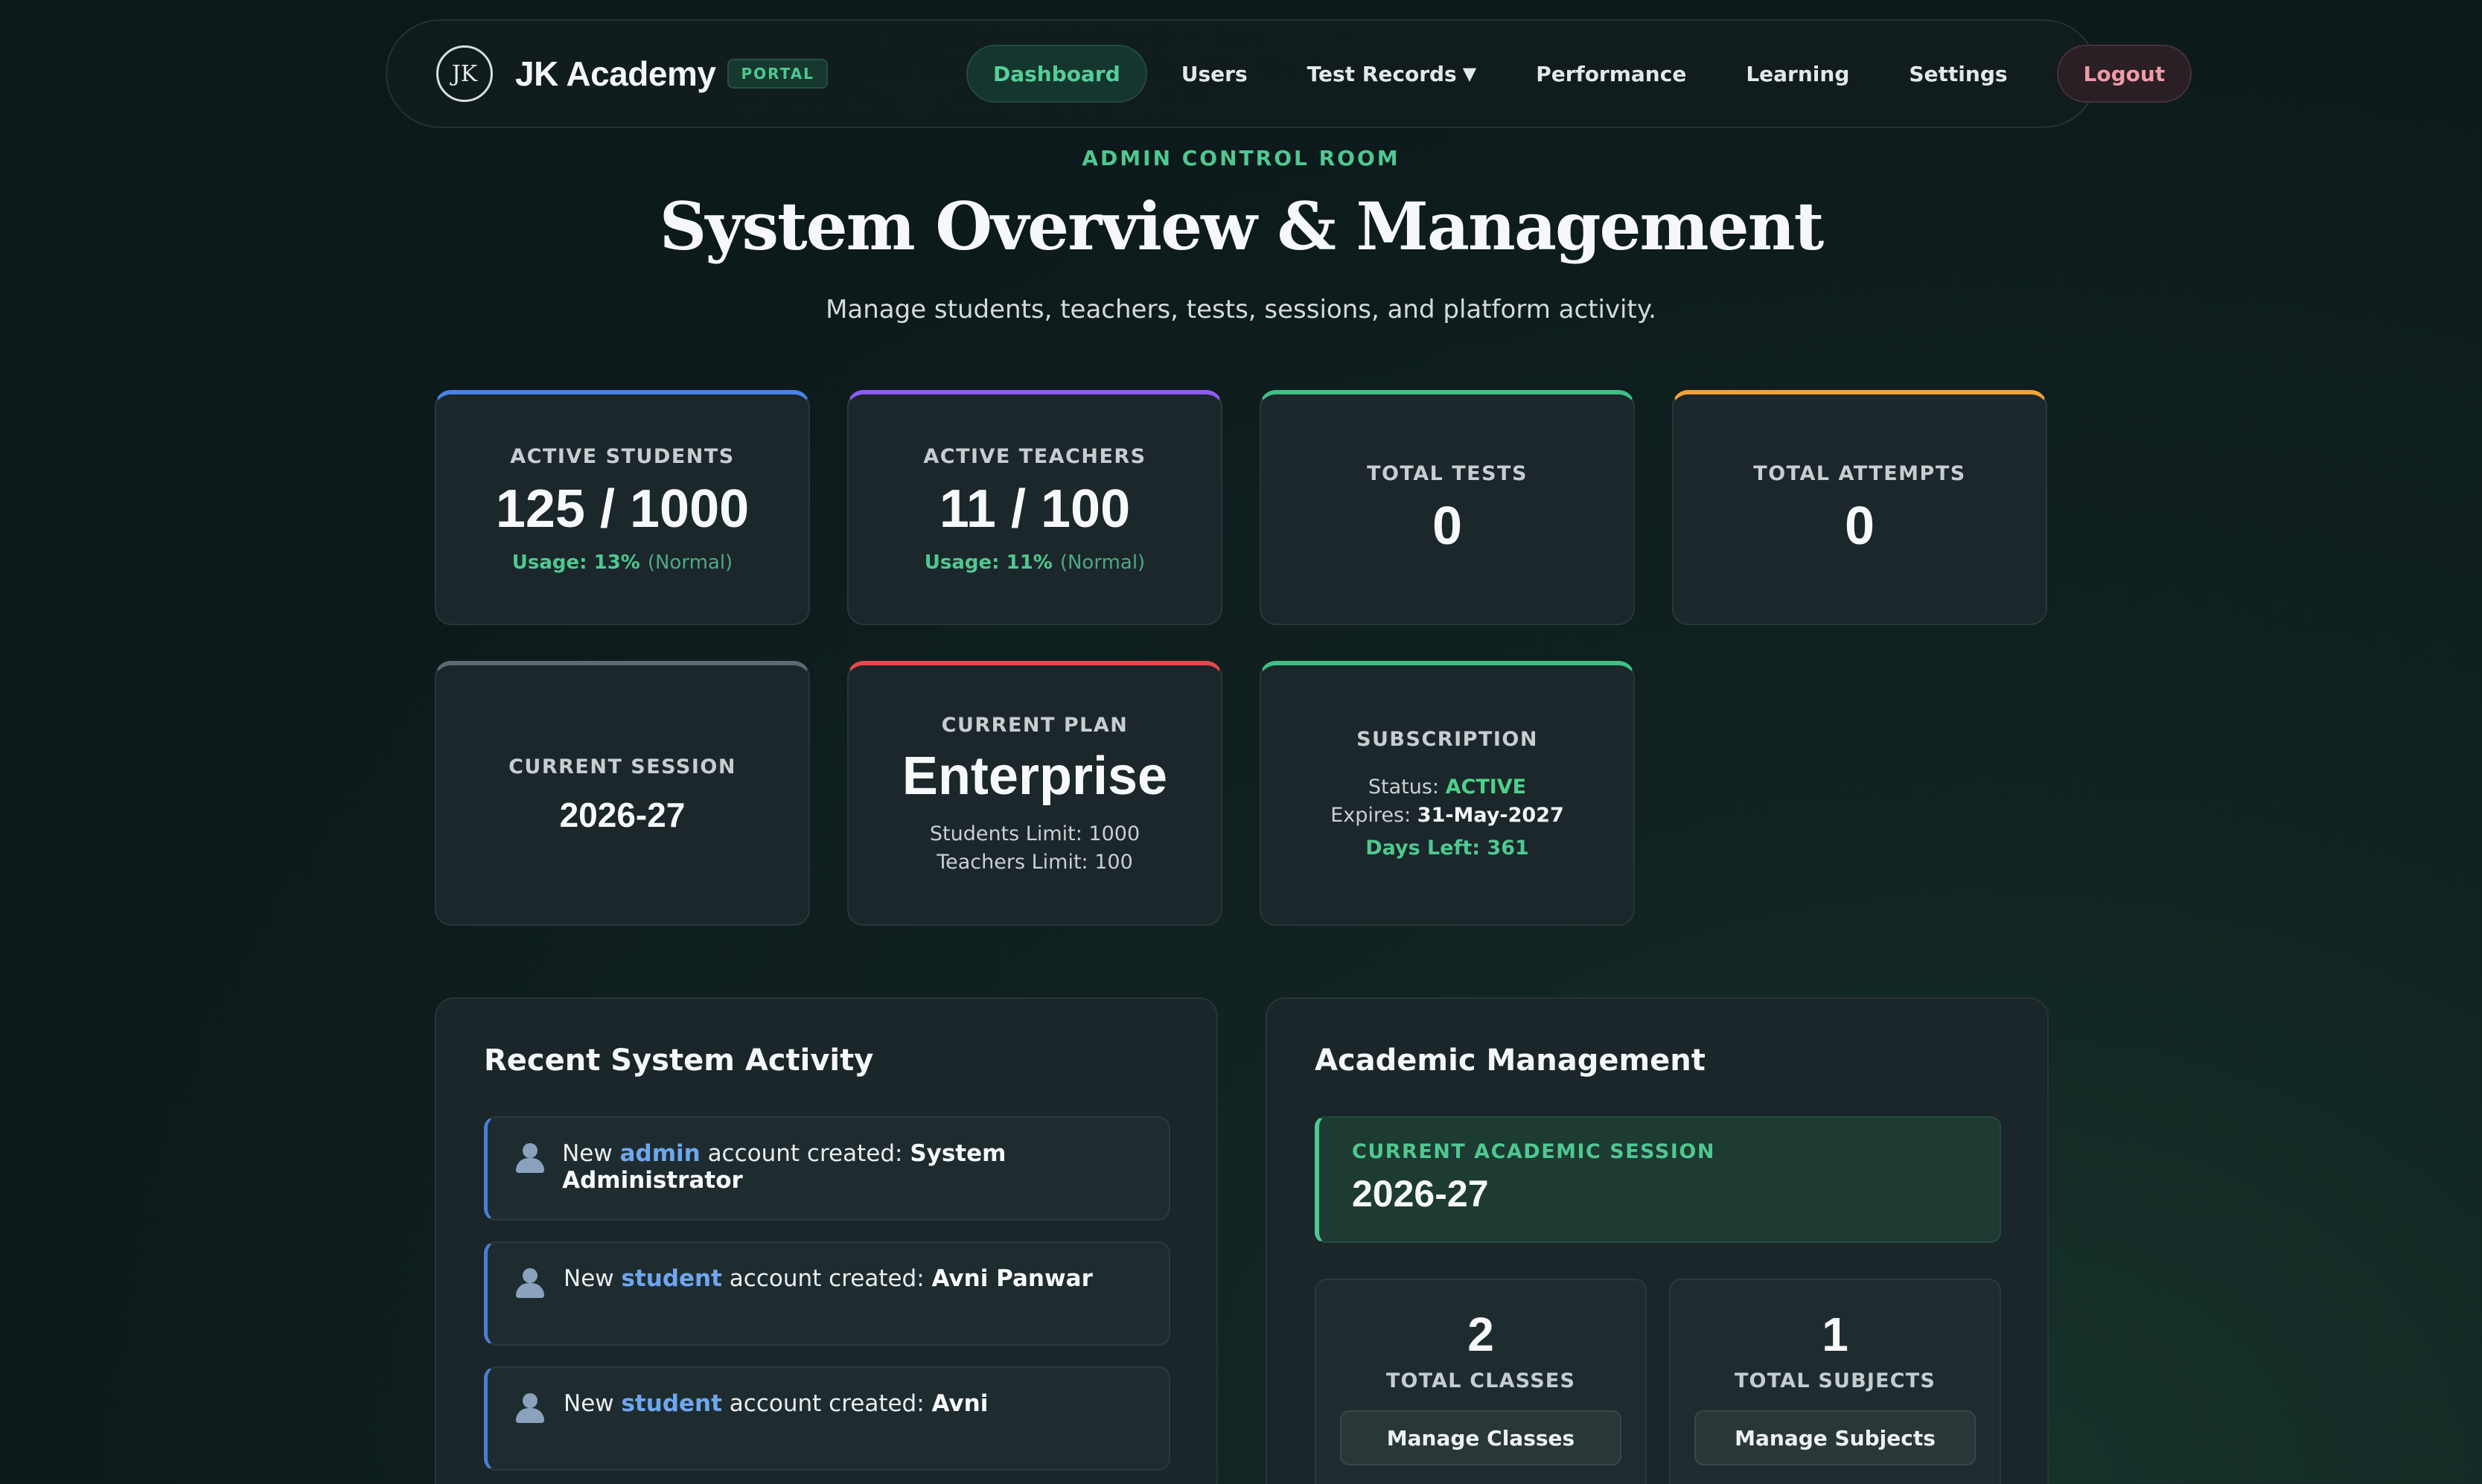 This screenshot has width=2482, height=1484. What do you see at coordinates (679, 1060) in the screenshot?
I see `panel-title: Recent System Activity` at bounding box center [679, 1060].